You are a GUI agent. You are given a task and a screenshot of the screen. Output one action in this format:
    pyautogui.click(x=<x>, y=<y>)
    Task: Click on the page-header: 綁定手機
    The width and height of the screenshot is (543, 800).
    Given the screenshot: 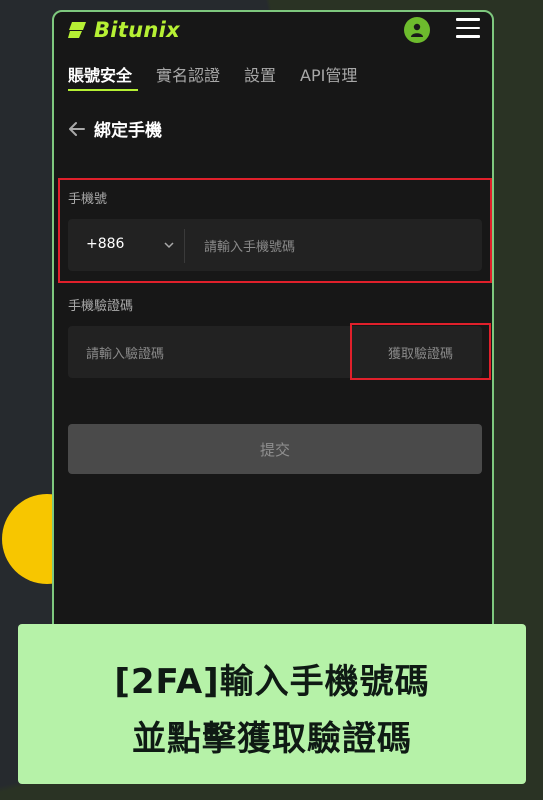 What is the action you would take?
    pyautogui.click(x=115, y=128)
    